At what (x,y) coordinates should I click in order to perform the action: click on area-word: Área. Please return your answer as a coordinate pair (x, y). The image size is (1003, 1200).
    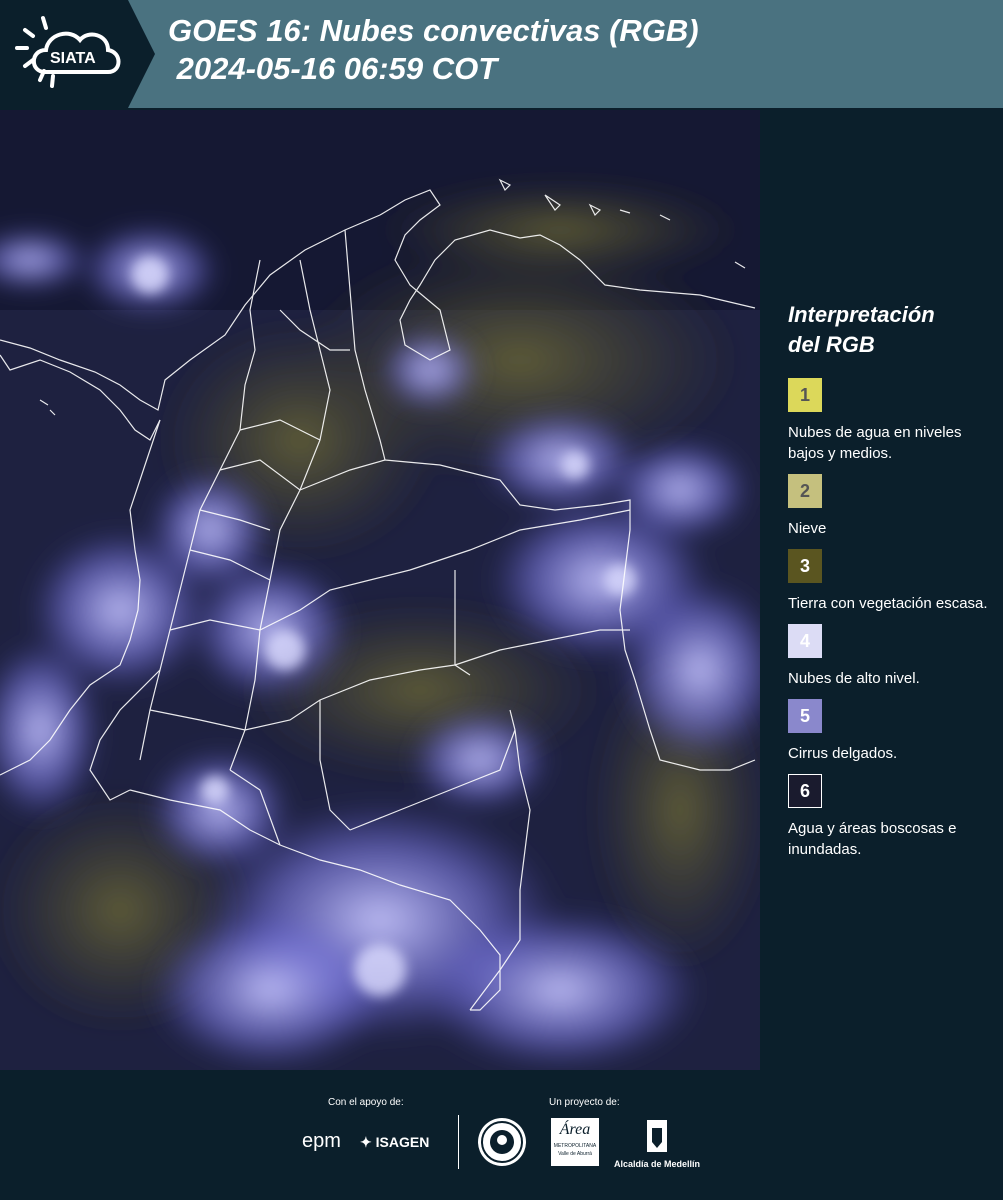
    Looking at the image, I should click on (575, 1129).